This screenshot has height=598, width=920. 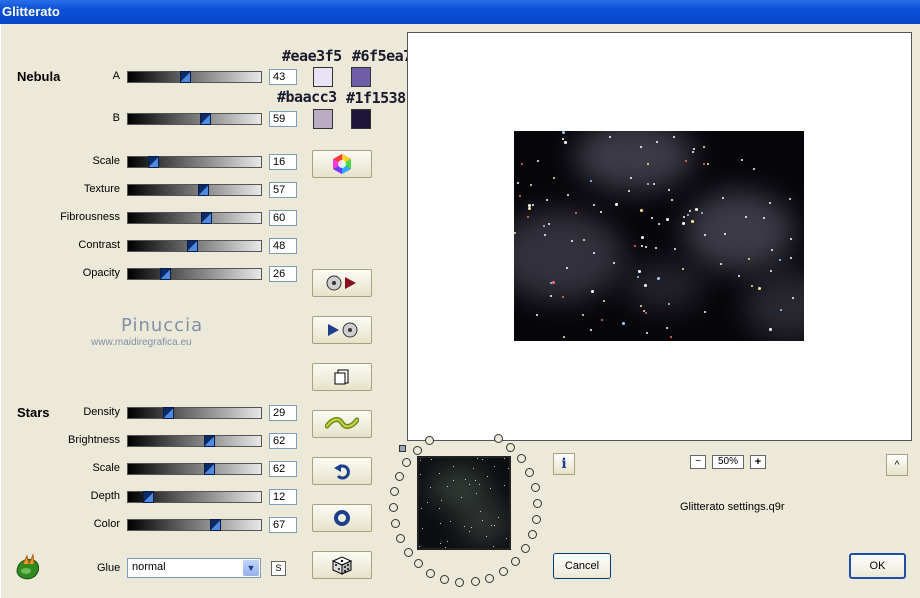 What do you see at coordinates (376, 98) in the screenshot?
I see `swatch-label-4: #1f1538` at bounding box center [376, 98].